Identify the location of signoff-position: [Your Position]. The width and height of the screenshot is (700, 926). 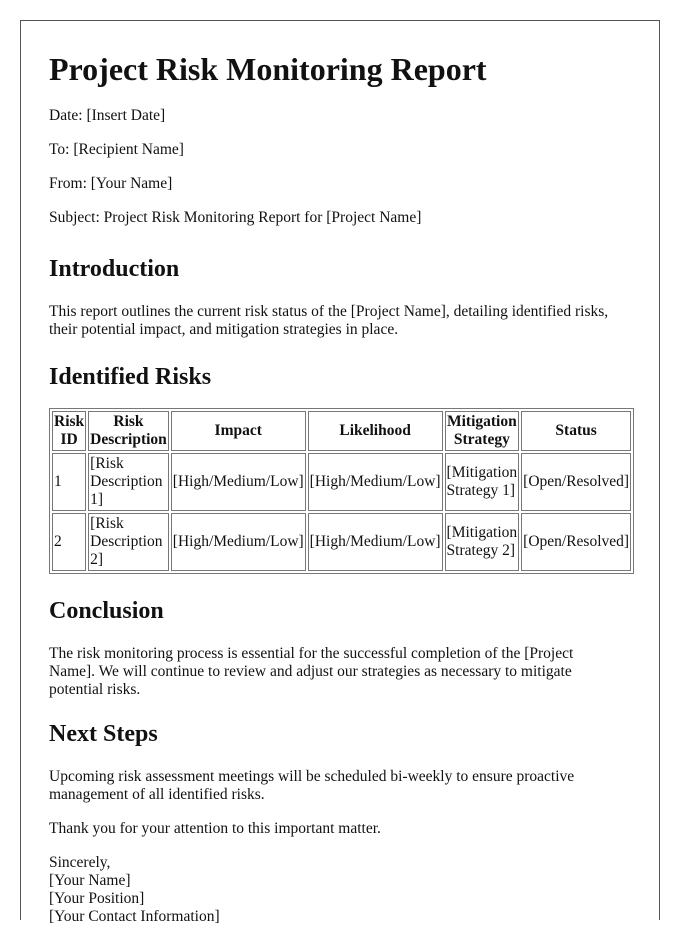
(97, 898).